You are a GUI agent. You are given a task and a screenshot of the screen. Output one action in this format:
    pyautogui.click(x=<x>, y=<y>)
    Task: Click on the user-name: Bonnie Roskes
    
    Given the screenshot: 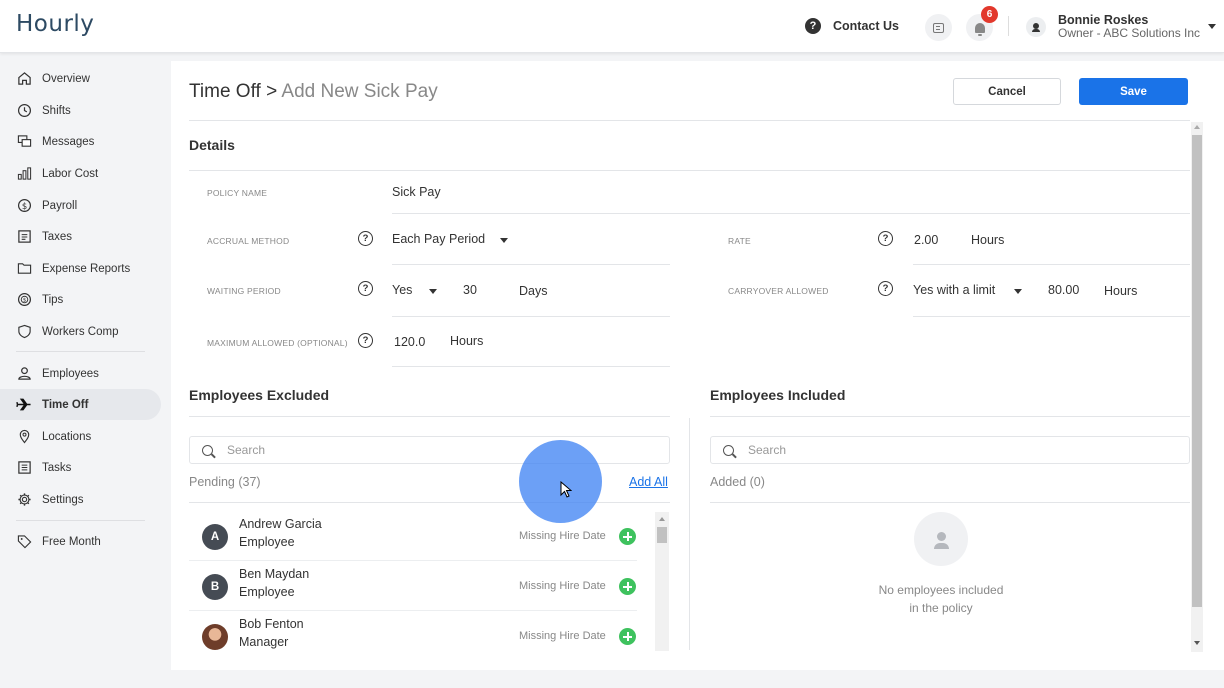 What is the action you would take?
    pyautogui.click(x=1103, y=20)
    